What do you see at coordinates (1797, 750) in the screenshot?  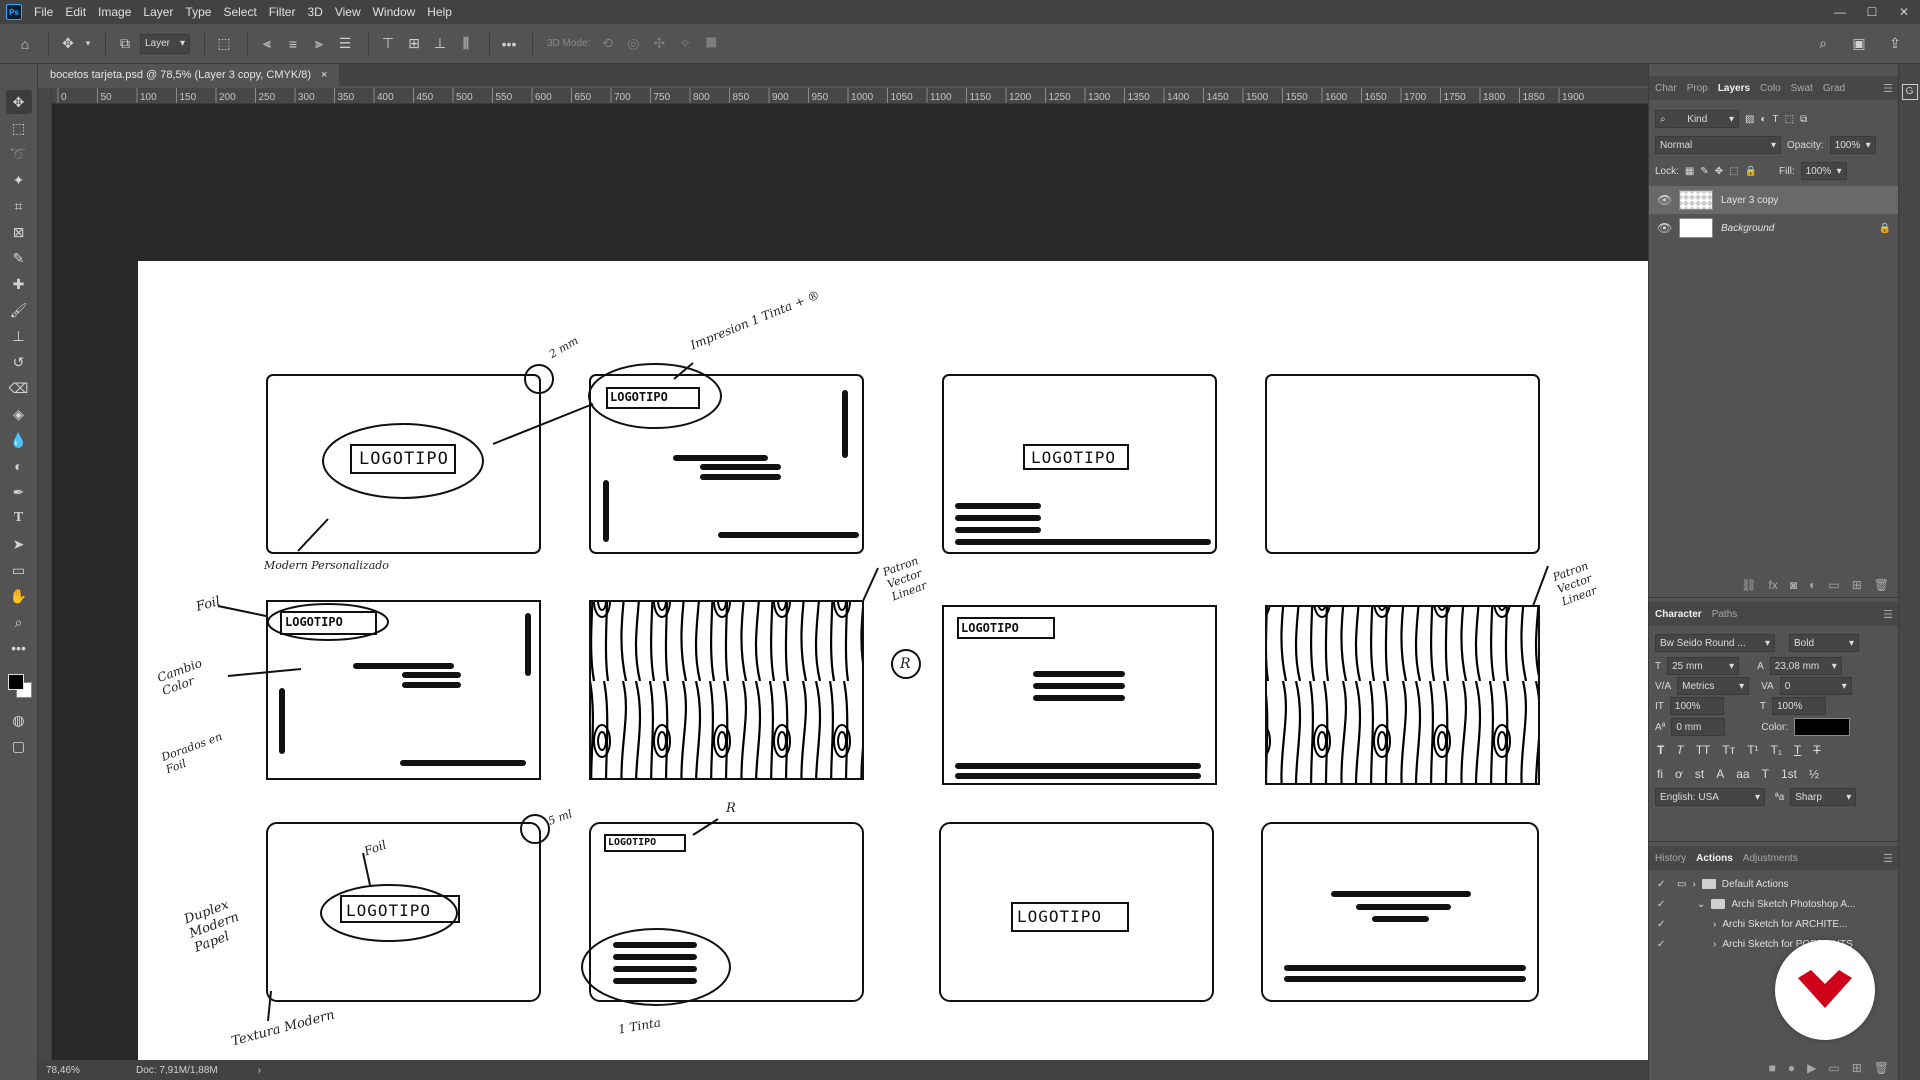 I see `underline-icon: T` at bounding box center [1797, 750].